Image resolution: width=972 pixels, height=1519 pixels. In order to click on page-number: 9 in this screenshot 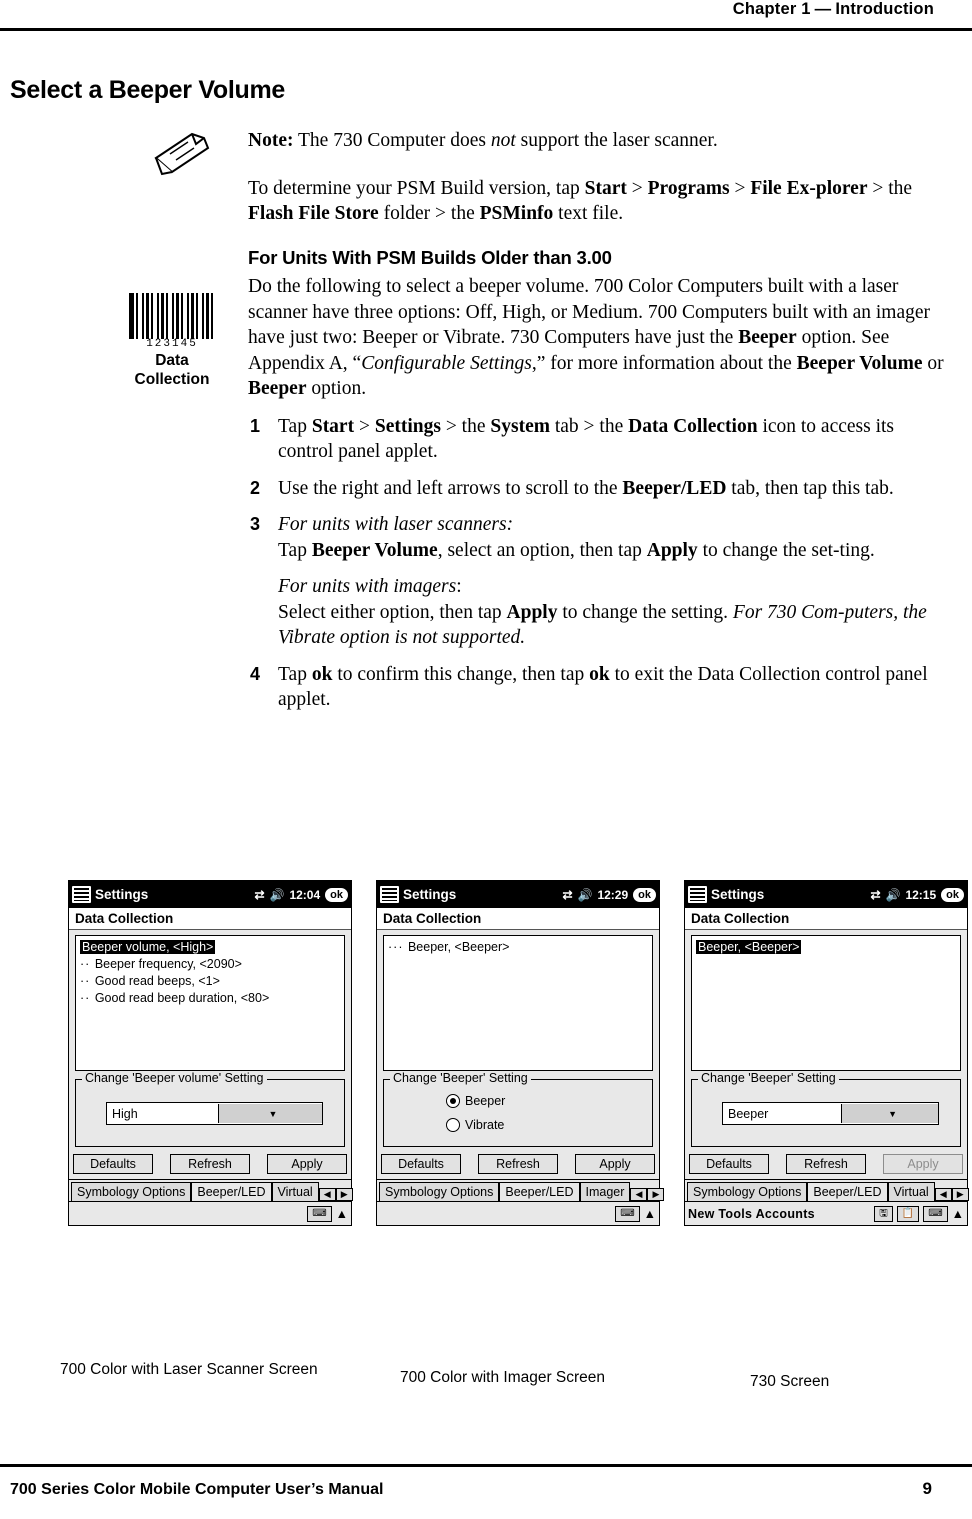, I will do `click(927, 1488)`.